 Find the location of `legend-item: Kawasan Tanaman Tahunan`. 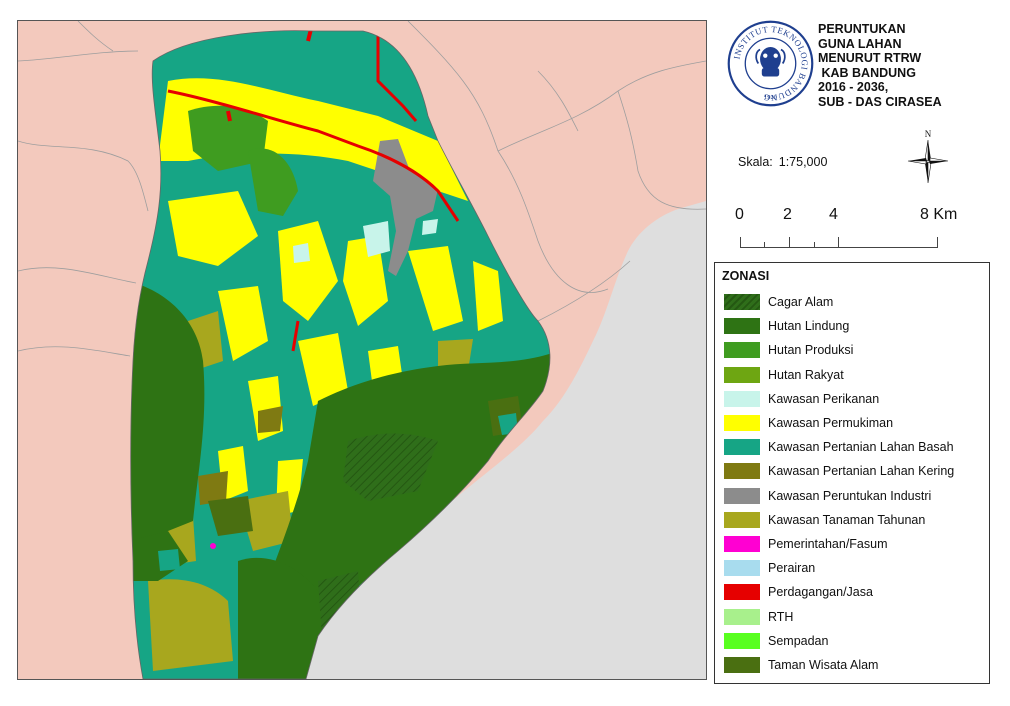

legend-item: Kawasan Tanaman Tahunan is located at coordinates (839, 520).